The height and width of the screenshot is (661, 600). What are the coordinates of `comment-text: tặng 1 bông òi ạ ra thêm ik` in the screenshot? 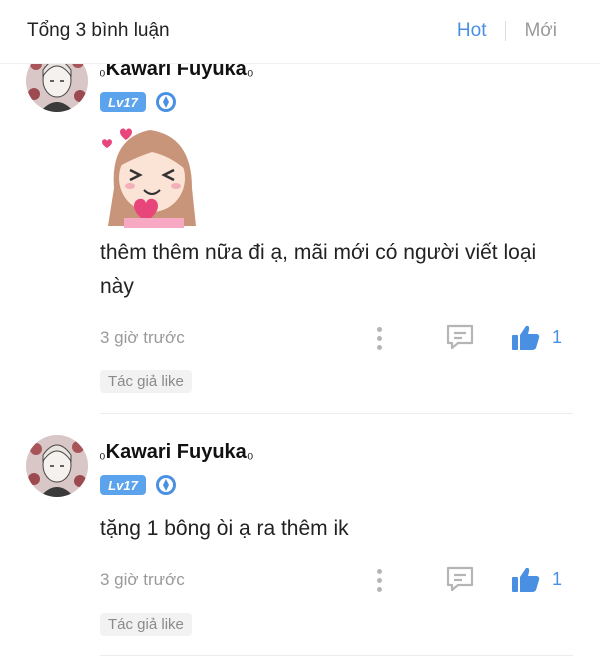 It's located at (224, 528).